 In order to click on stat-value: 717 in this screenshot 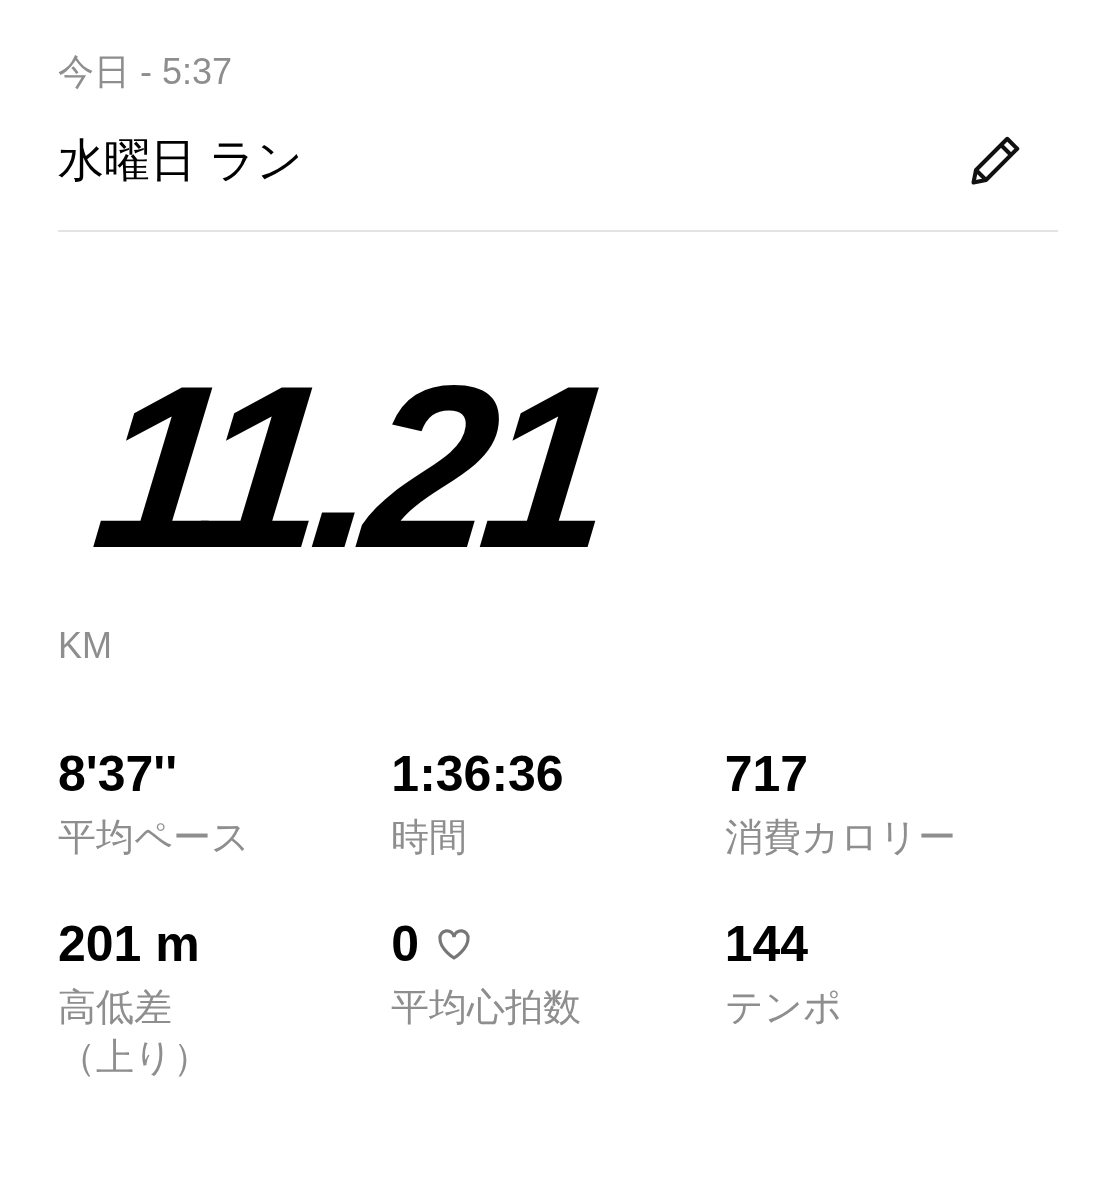, I will do `click(766, 774)`.